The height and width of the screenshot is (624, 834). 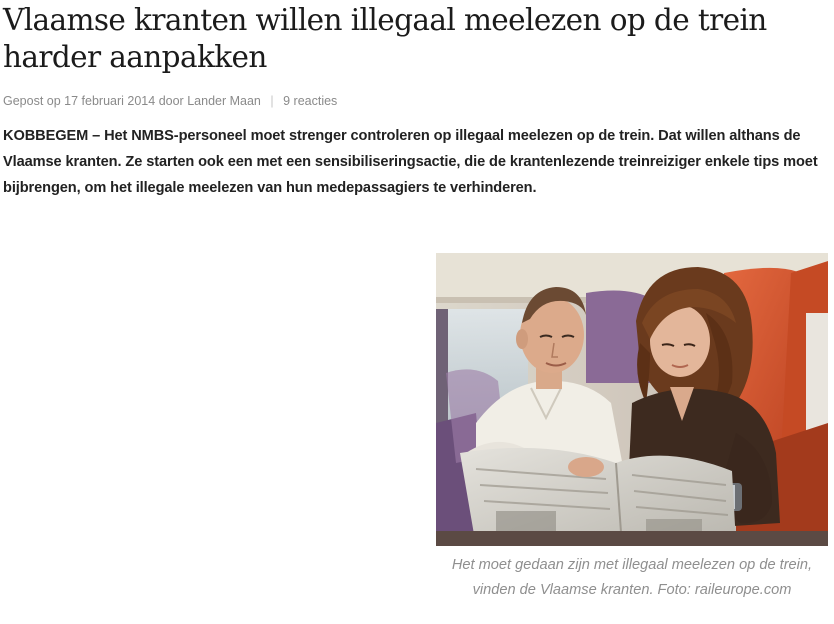 What do you see at coordinates (224, 101) in the screenshot?
I see `author-link: Lander Maan` at bounding box center [224, 101].